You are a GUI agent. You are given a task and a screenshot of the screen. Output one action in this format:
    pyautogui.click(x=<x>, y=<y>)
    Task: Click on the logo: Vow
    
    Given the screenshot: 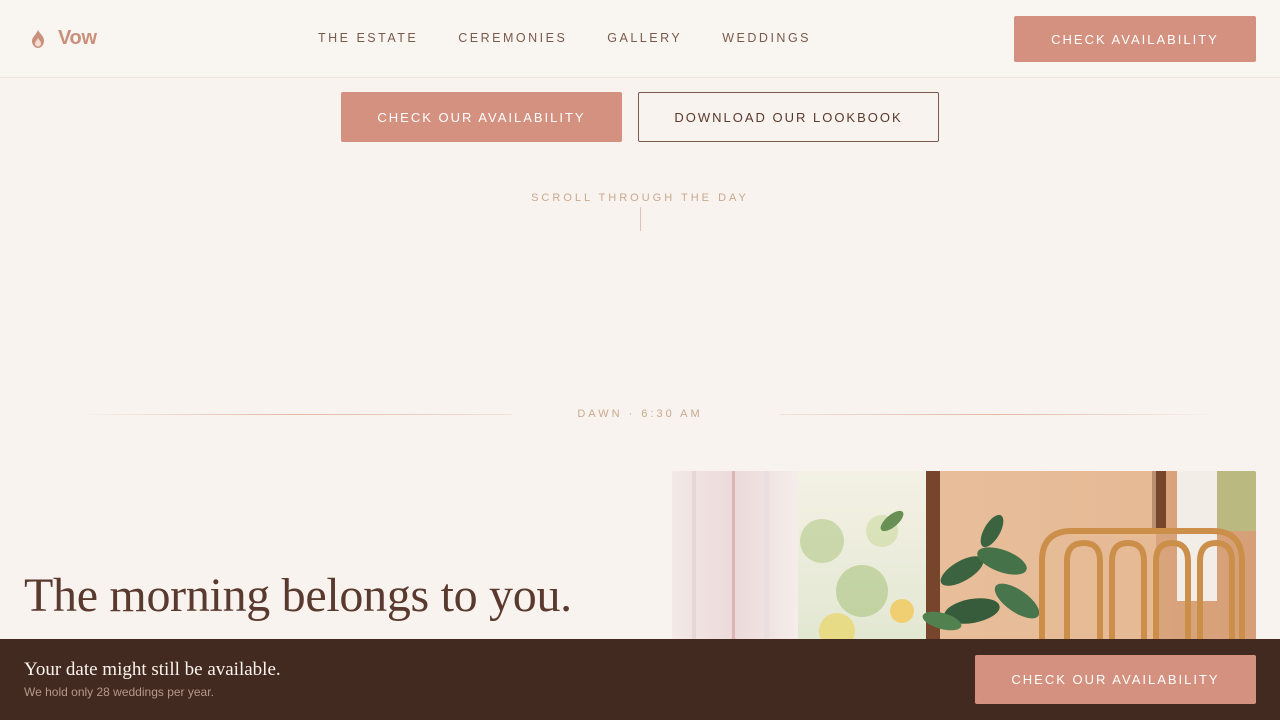 What is the action you would take?
    pyautogui.click(x=63, y=38)
    